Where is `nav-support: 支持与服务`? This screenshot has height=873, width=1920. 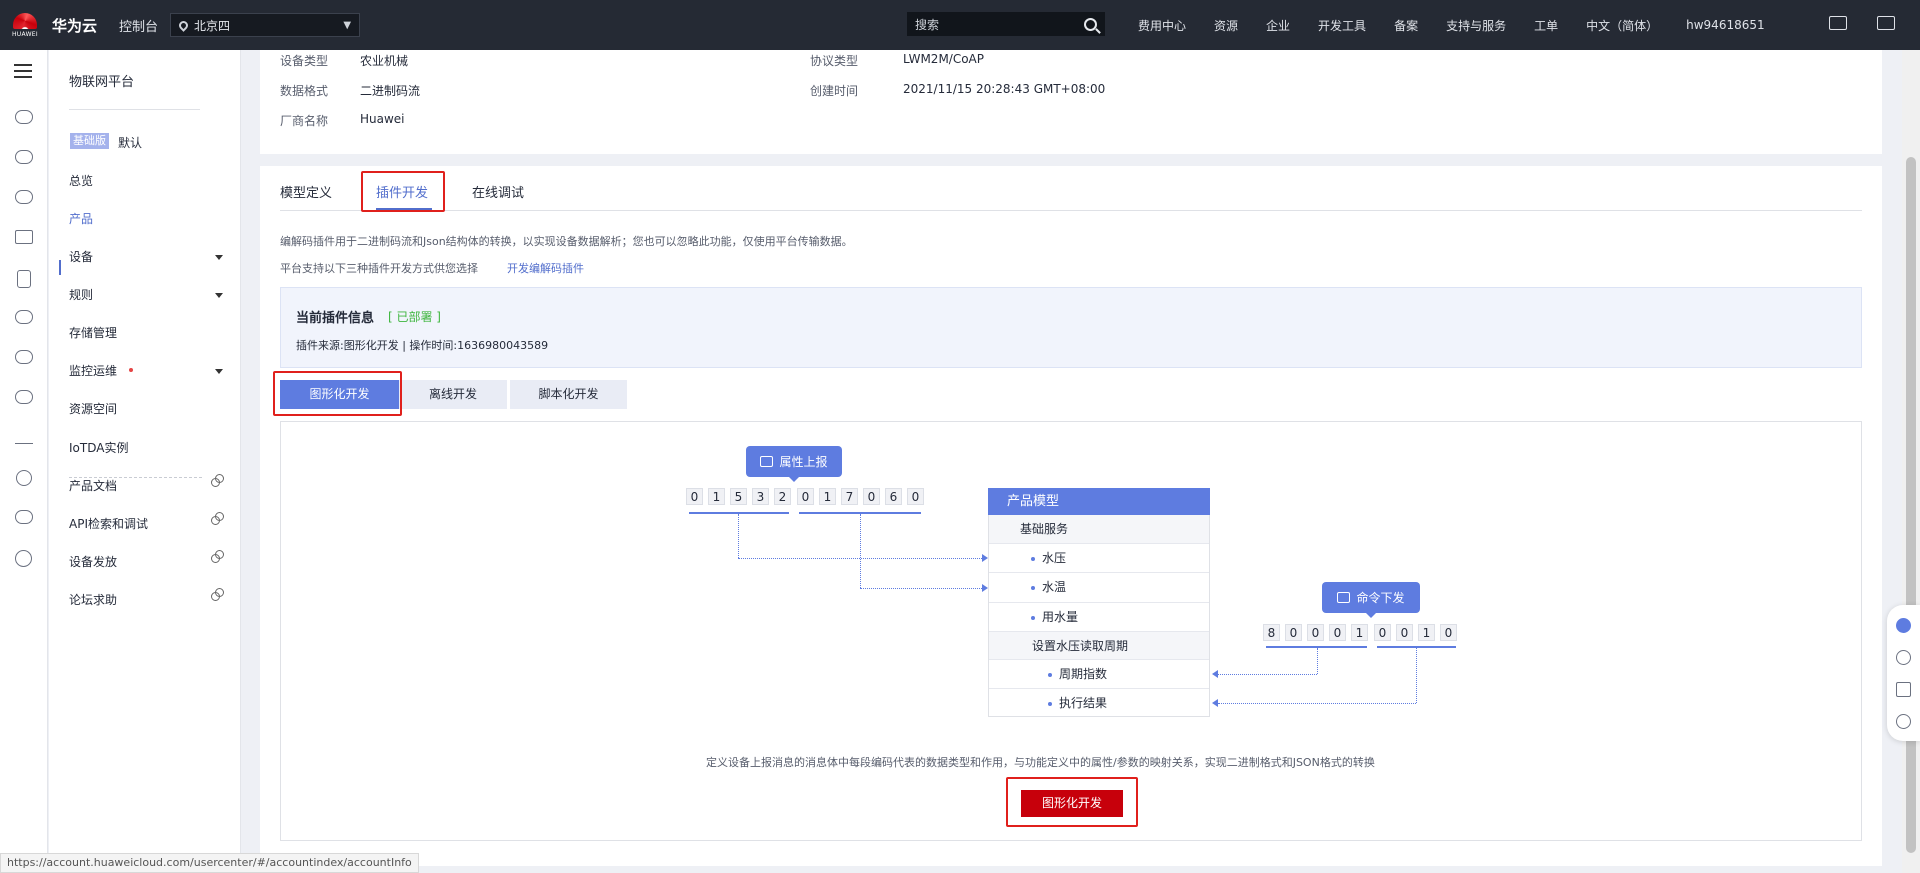 nav-support: 支持与服务 is located at coordinates (1476, 25).